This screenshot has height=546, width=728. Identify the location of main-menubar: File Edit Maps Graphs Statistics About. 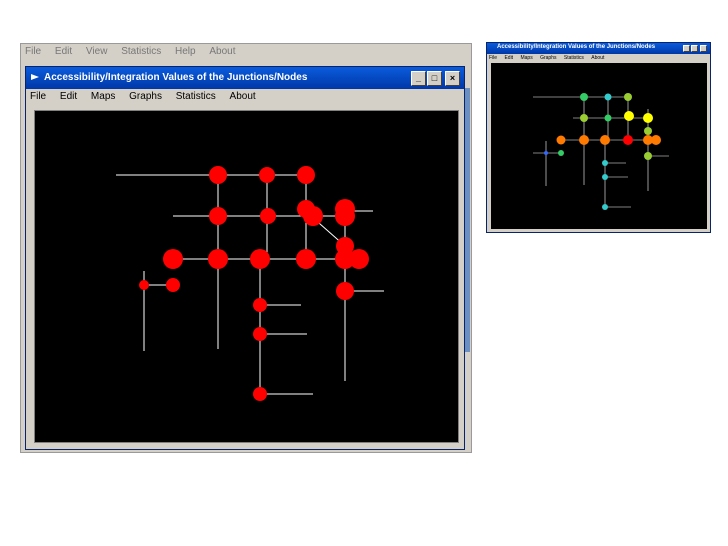
(240, 98).